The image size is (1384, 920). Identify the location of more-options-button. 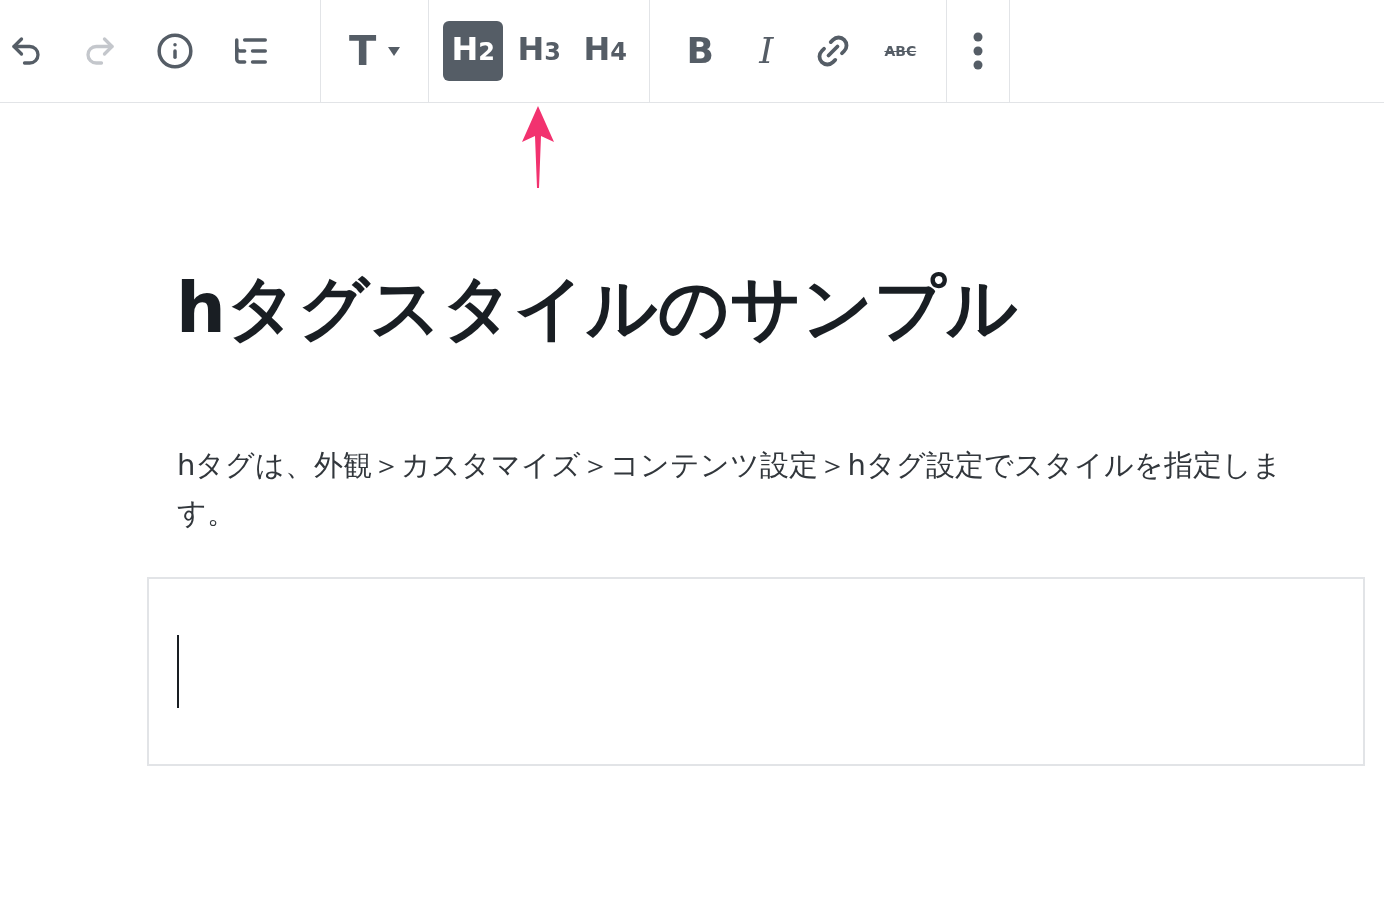
(978, 51).